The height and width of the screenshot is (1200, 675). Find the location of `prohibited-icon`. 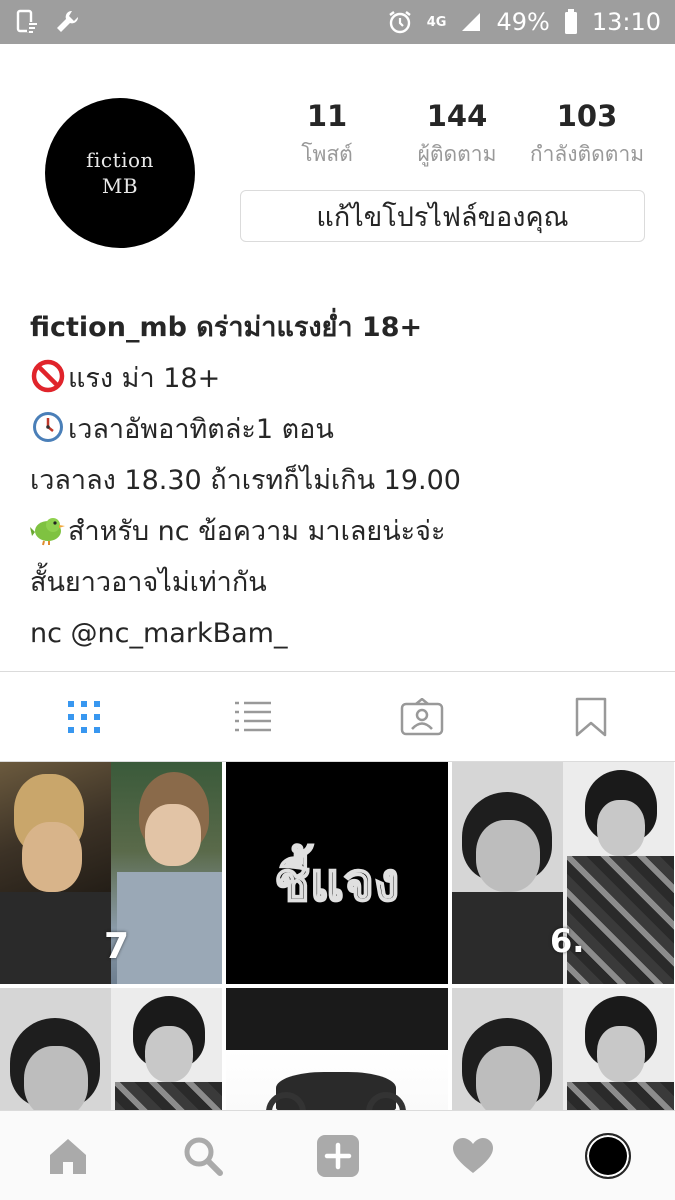

prohibited-icon is located at coordinates (48, 376).